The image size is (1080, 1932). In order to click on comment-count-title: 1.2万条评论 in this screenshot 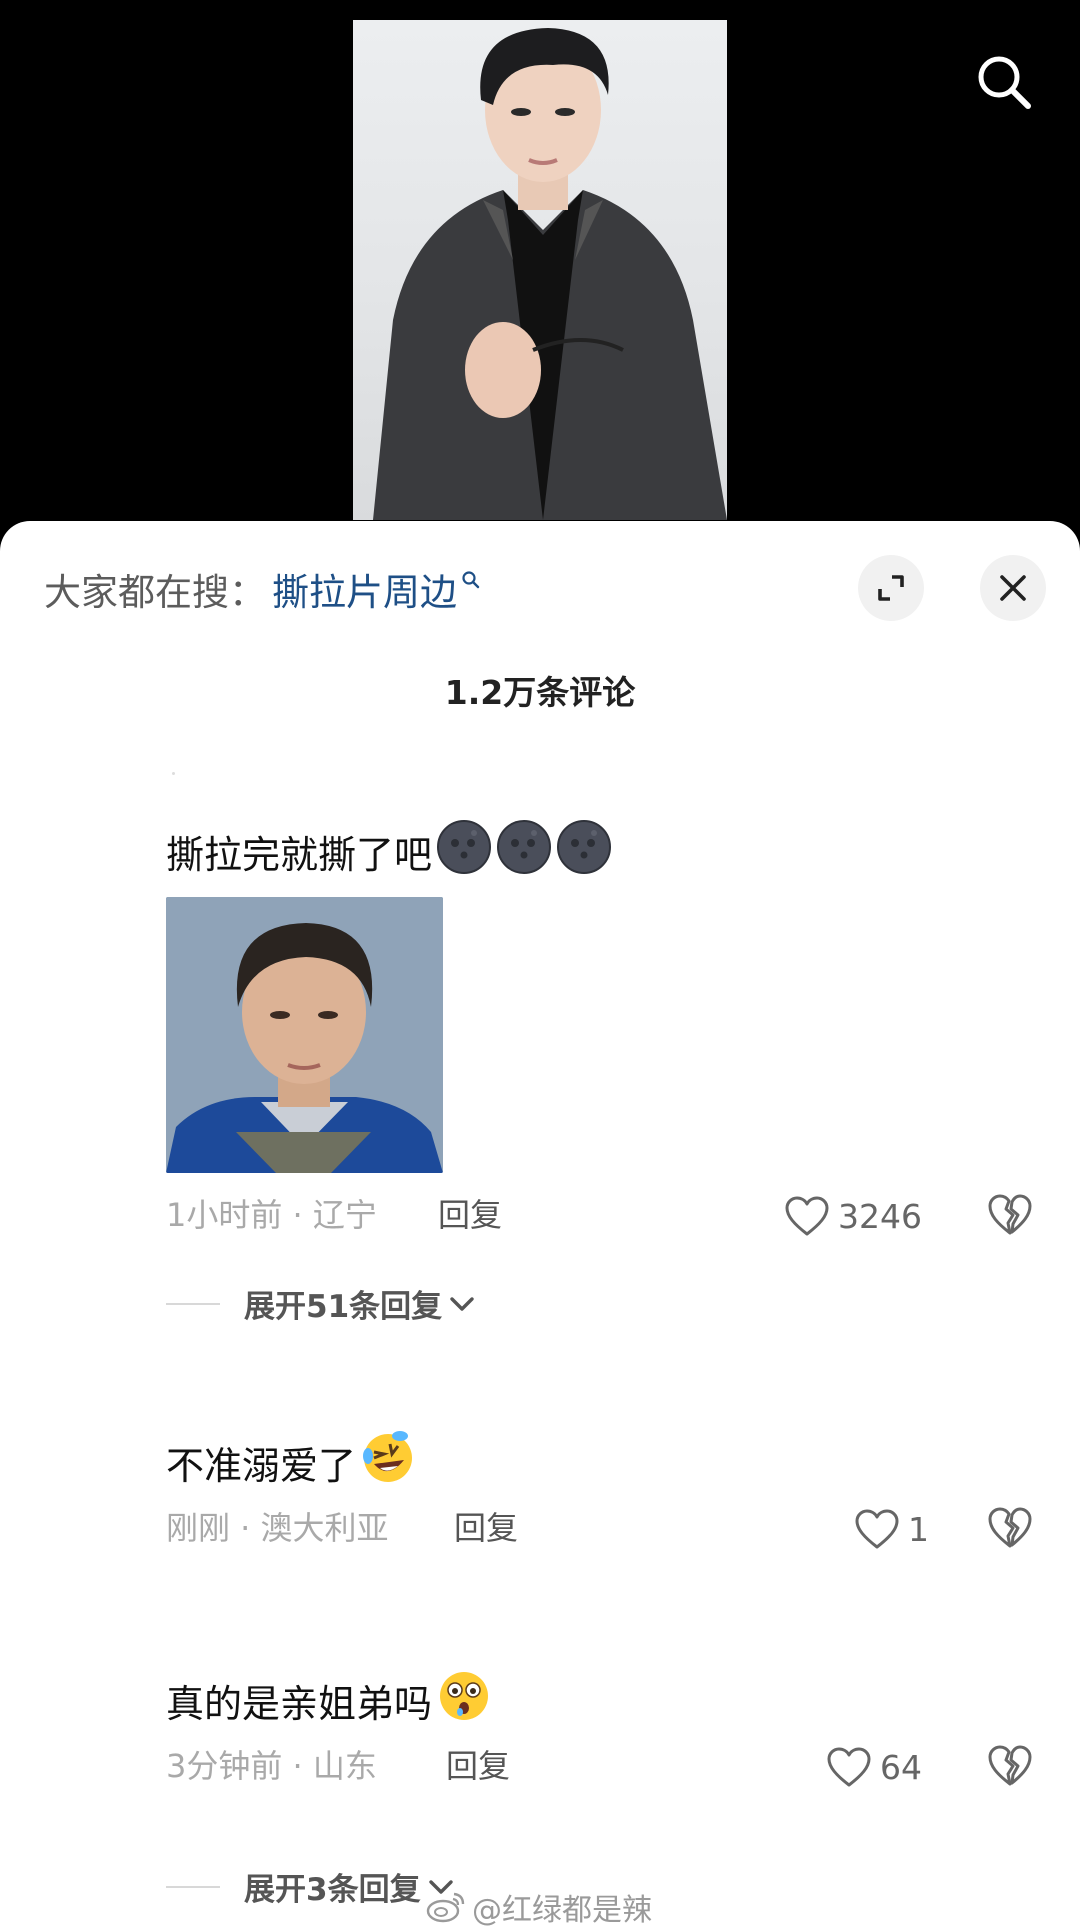, I will do `click(540, 692)`.